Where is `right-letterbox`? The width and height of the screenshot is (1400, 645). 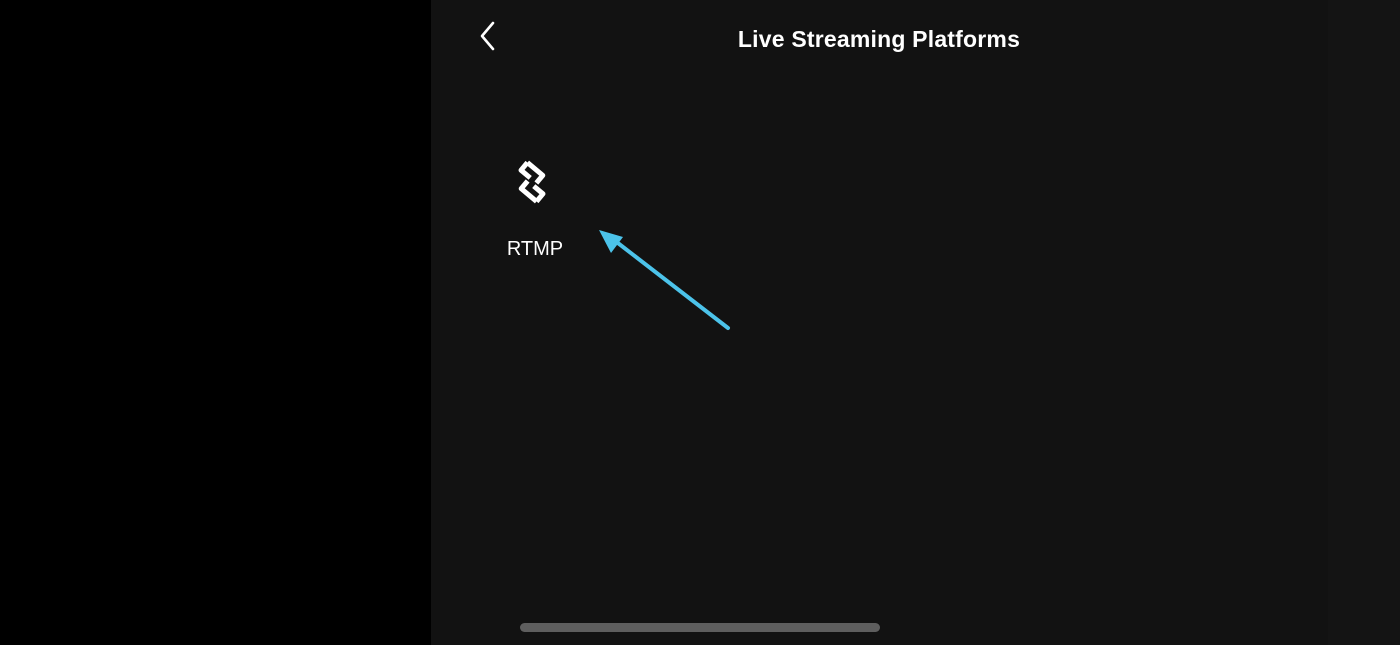
right-letterbox is located at coordinates (1364, 322).